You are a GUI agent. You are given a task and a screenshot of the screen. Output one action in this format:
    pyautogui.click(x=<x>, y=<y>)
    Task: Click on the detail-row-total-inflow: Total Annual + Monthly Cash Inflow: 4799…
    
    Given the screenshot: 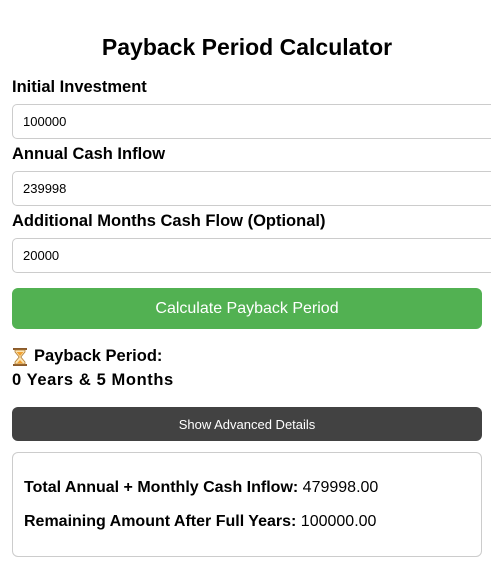 What is the action you would take?
    pyautogui.click(x=201, y=488)
    